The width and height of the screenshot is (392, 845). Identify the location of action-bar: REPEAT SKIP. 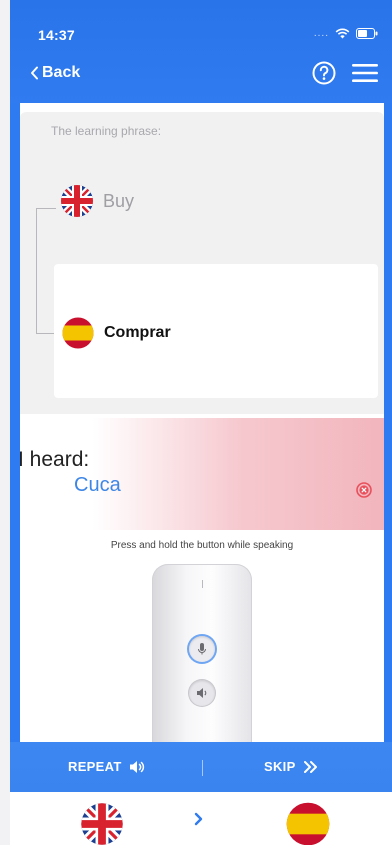
(201, 767).